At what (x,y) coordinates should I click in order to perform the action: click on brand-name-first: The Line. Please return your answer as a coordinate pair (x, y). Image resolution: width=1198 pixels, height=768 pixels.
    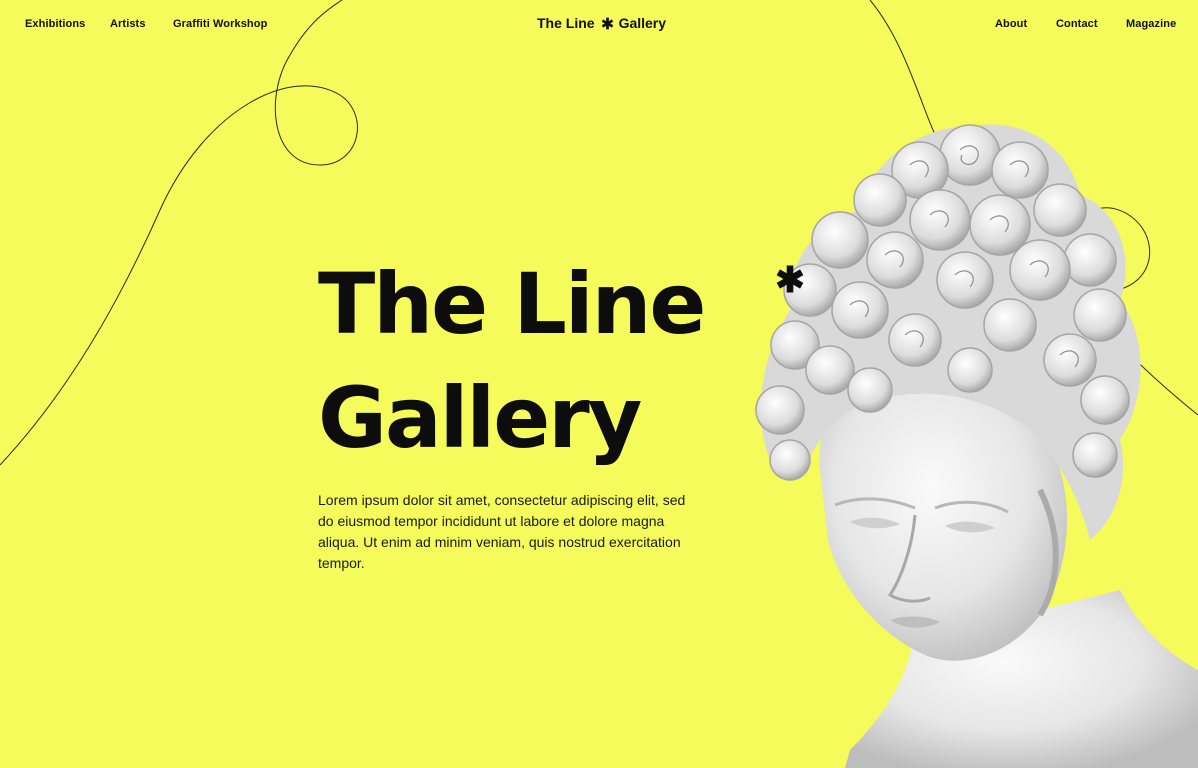
    Looking at the image, I should click on (566, 23).